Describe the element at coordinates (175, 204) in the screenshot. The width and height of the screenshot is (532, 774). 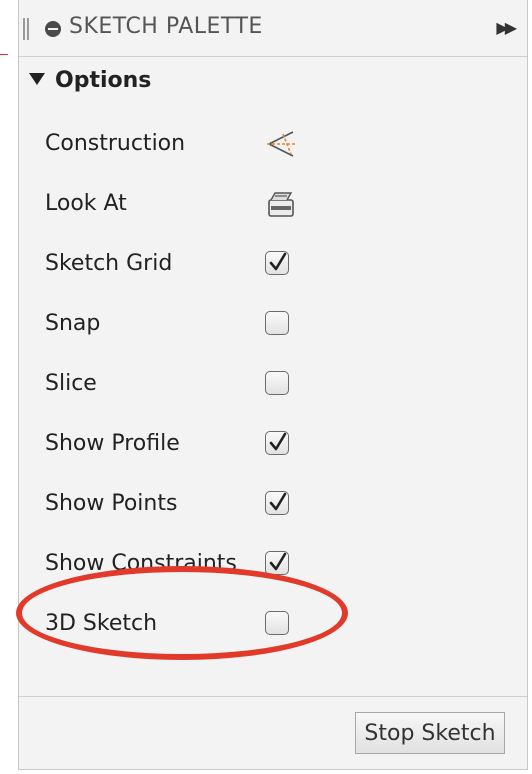
I see `option-row-look-at: Look At` at that location.